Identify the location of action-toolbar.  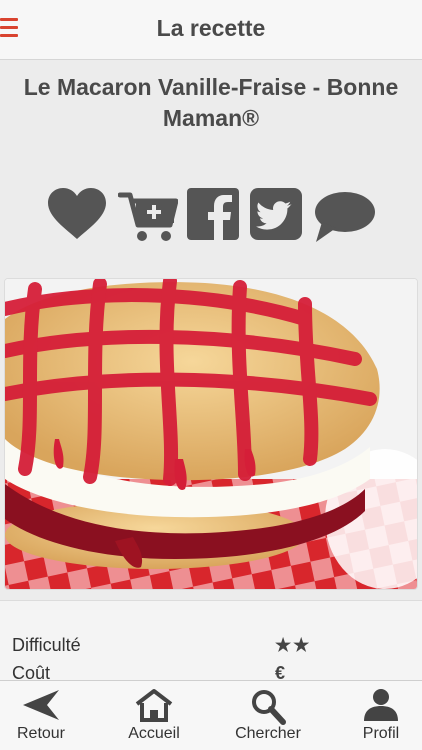
(211, 215).